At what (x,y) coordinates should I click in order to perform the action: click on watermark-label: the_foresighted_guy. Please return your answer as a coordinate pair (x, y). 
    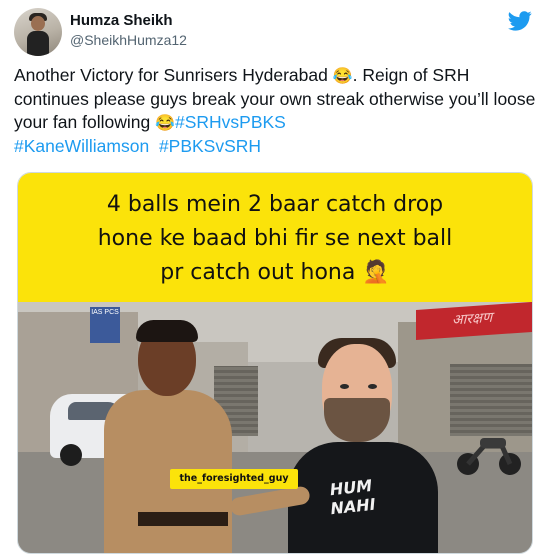
    Looking at the image, I should click on (234, 479).